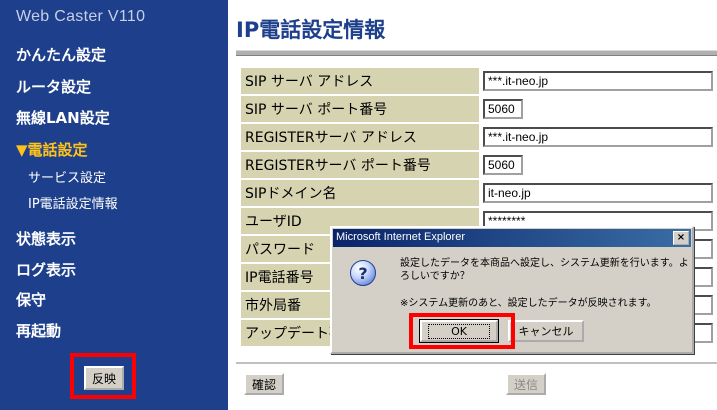  I want to click on table-row: SIP サーバ アドレス ***.it-neo.jp, so click(478, 81).